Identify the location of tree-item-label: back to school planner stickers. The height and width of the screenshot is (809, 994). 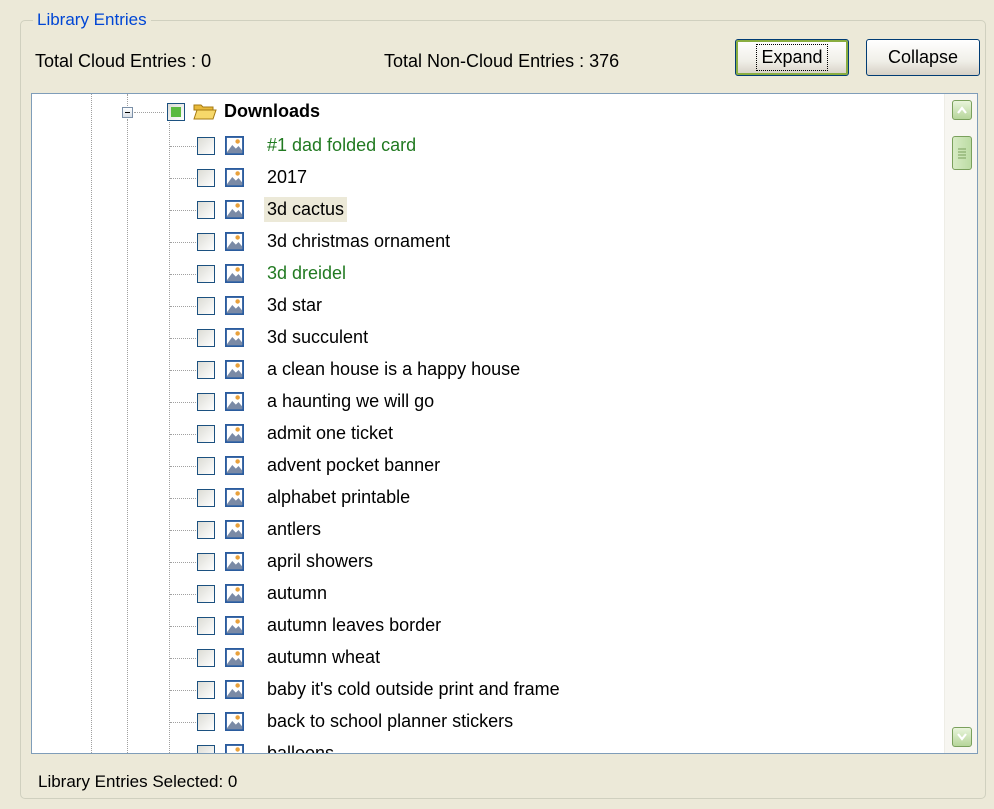
(390, 721).